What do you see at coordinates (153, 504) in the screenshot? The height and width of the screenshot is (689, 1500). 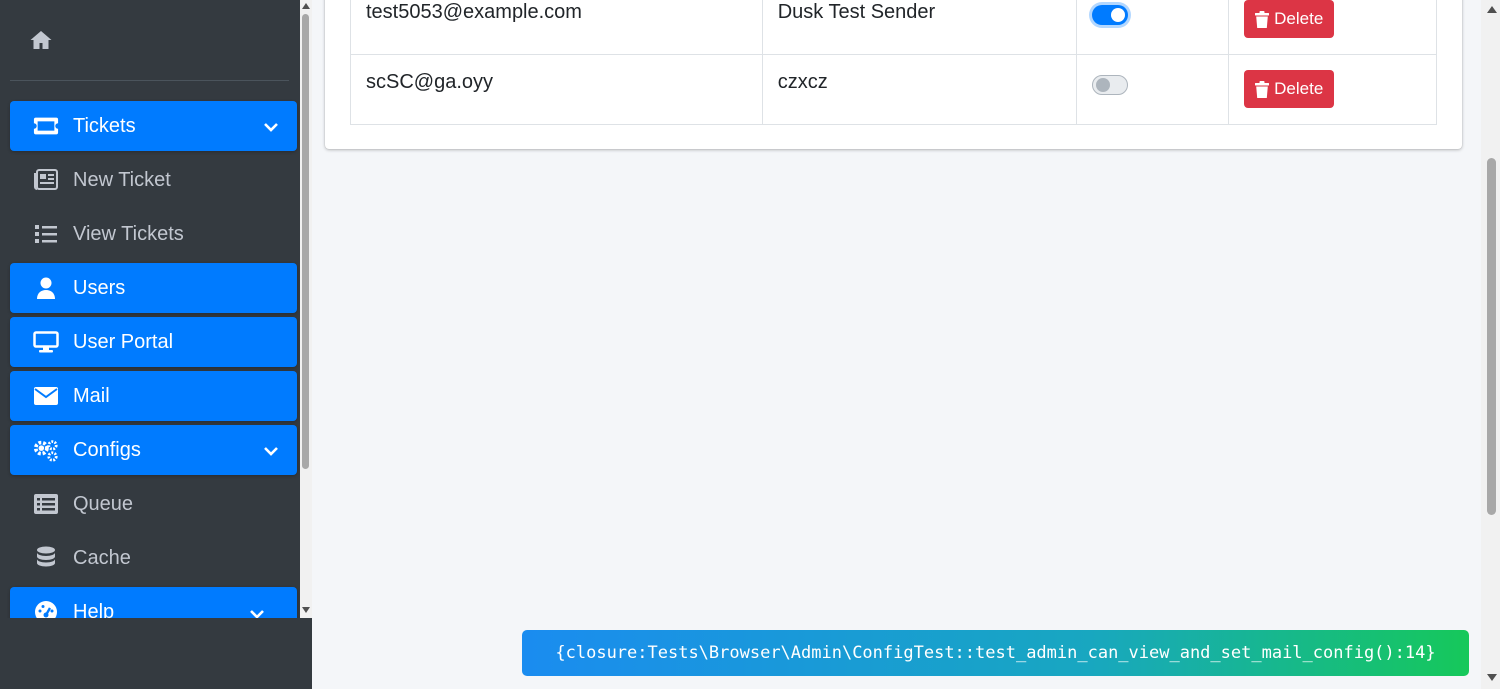 I see `sidebar-item-queue: Queue` at bounding box center [153, 504].